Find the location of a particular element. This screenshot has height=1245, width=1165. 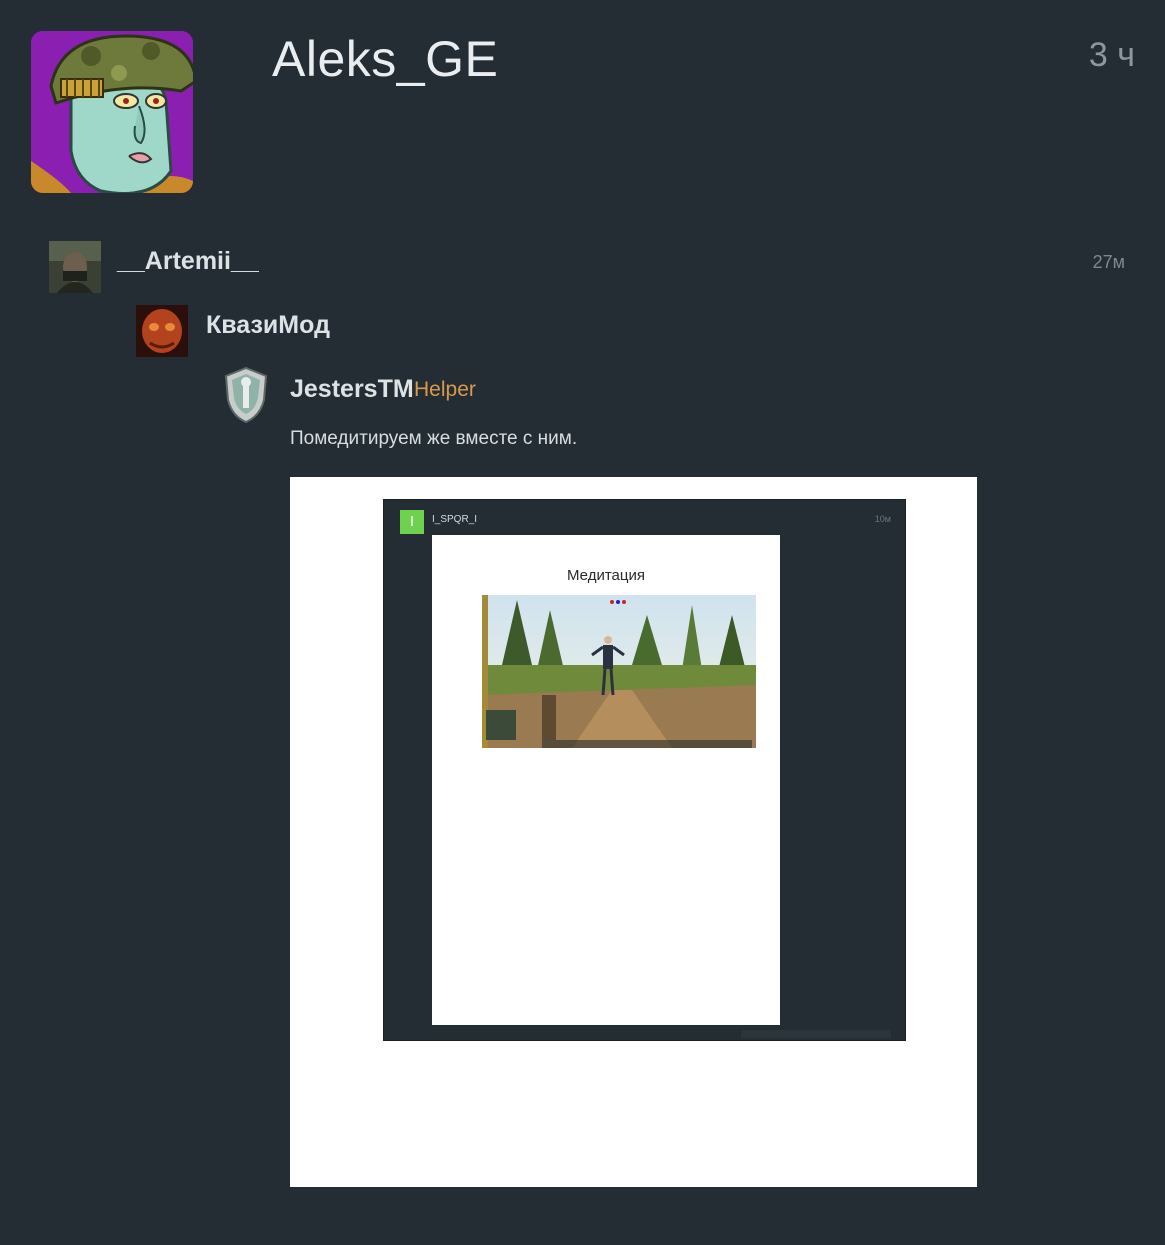

comment-time: 27м is located at coordinates (1108, 262).